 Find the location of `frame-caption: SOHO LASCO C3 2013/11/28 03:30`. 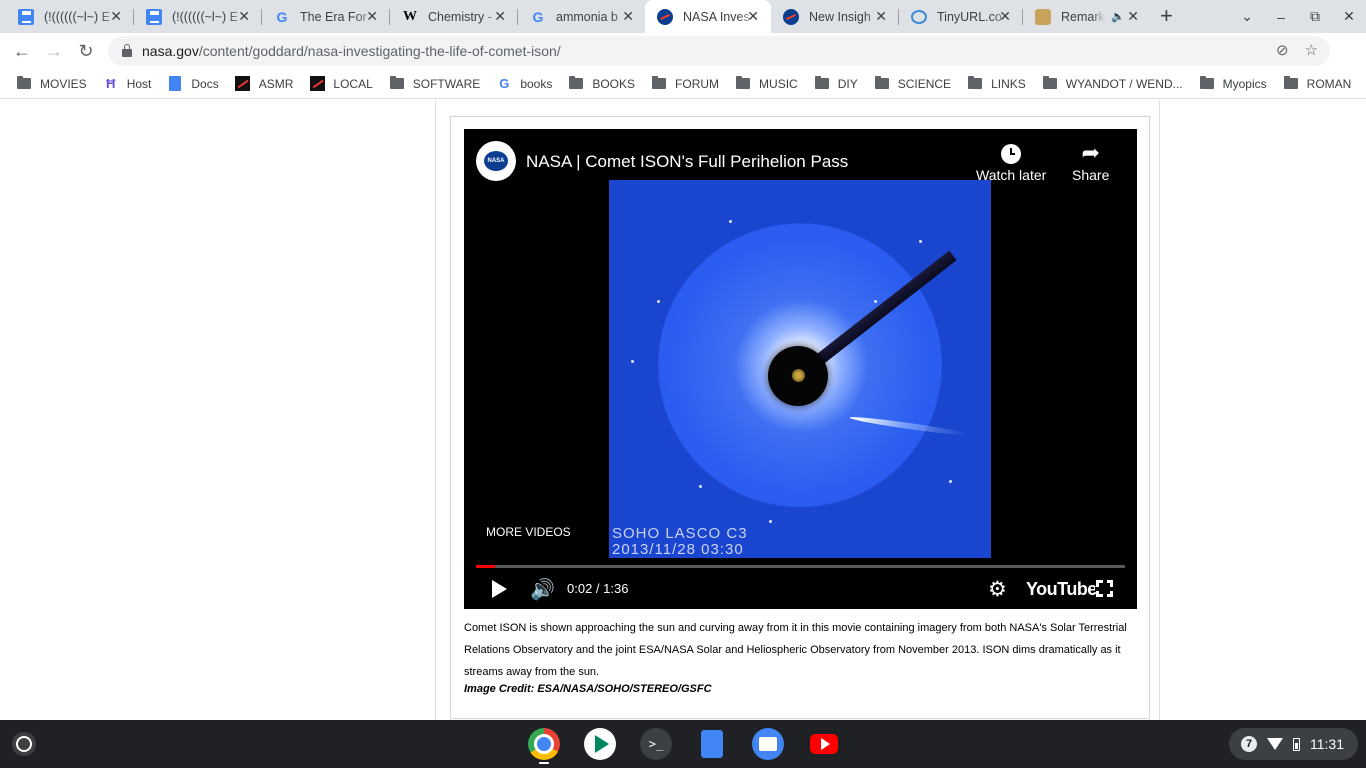

frame-caption: SOHO LASCO C3 2013/11/28 03:30 is located at coordinates (680, 542).